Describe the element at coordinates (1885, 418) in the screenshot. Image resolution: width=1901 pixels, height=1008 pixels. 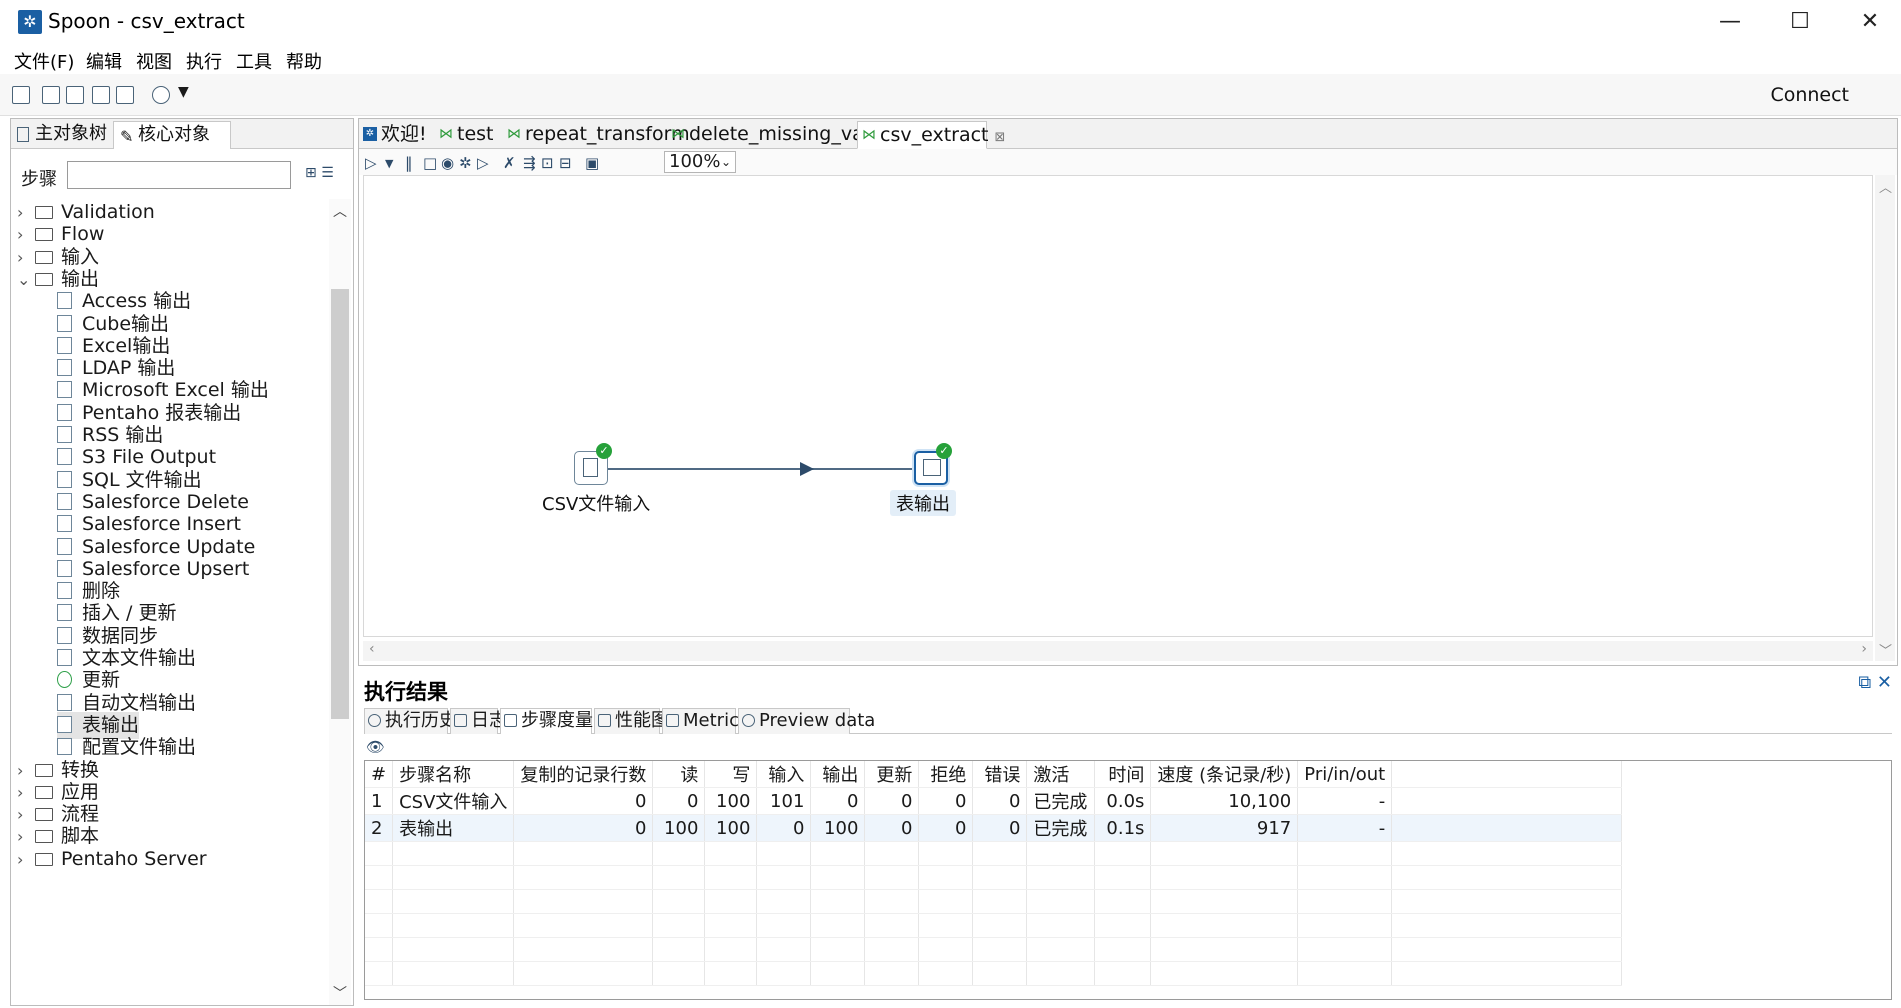
I see `canvas-vertical-scrollbar: ︿ ﹀` at that location.